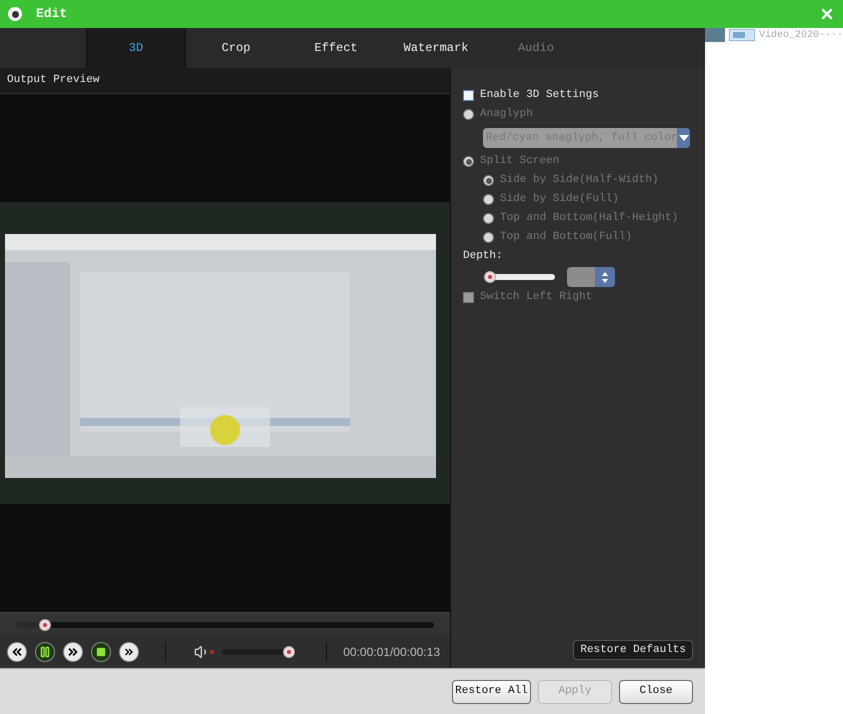 The width and height of the screenshot is (843, 714). What do you see at coordinates (391, 652) in the screenshot?
I see `time-display: 00:00:01/00:00:13` at bounding box center [391, 652].